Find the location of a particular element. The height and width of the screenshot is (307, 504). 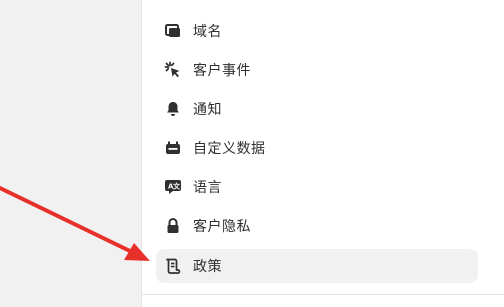

lock-icon is located at coordinates (173, 226).